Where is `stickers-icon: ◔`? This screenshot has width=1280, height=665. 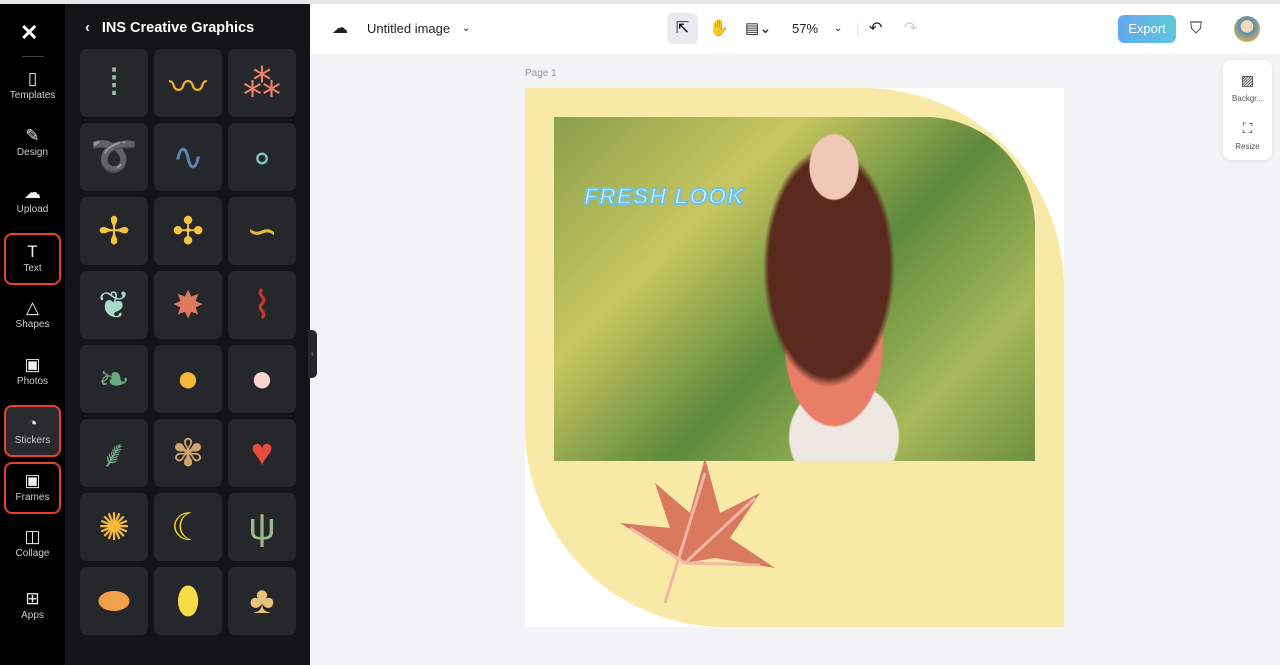 stickers-icon: ◔ is located at coordinates (32, 423).